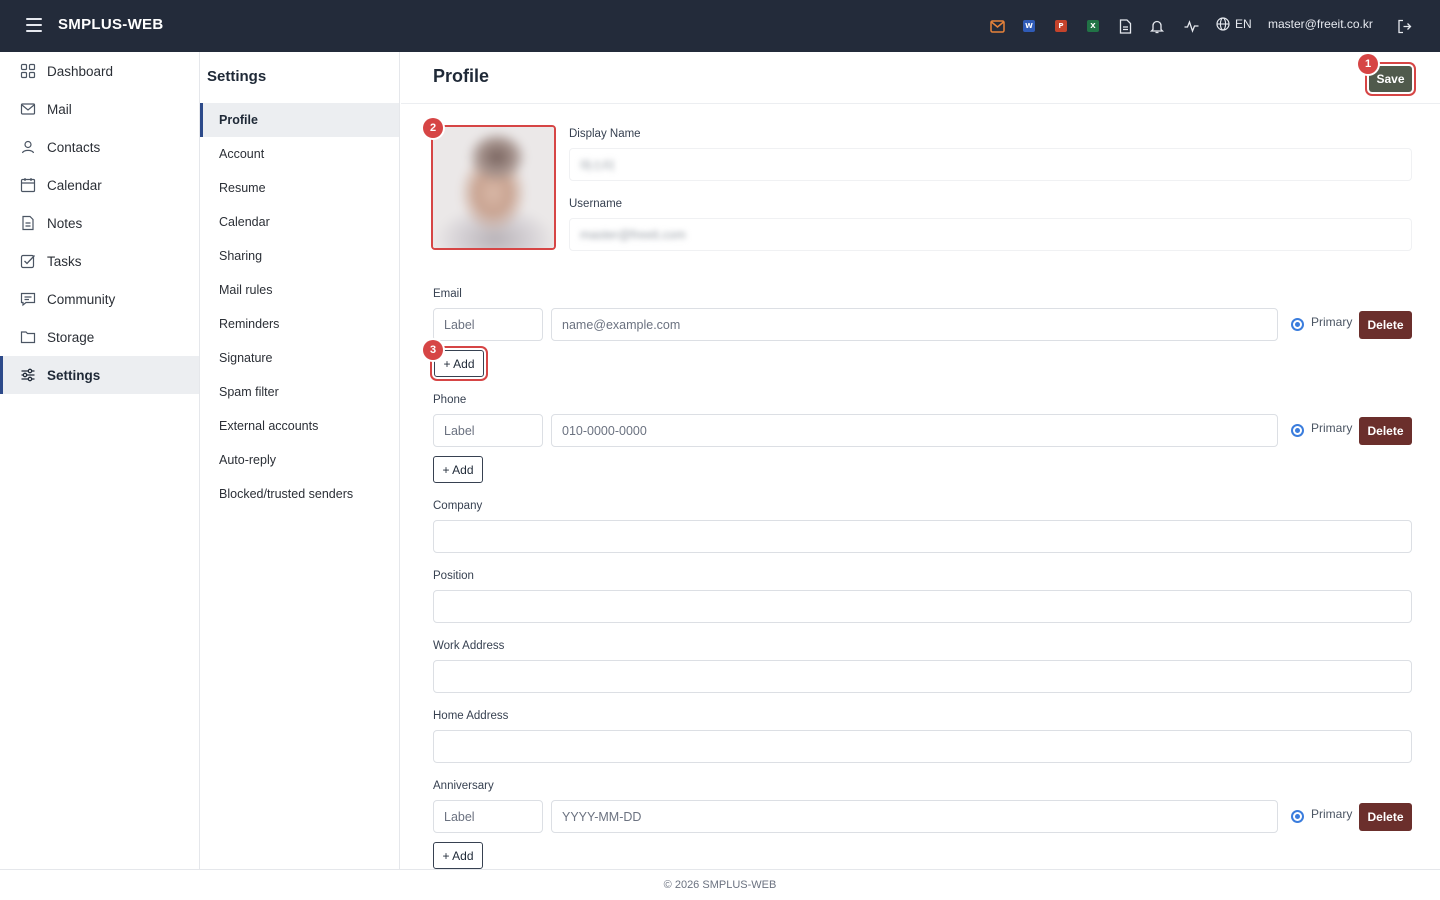 The image size is (1440, 900). Describe the element at coordinates (1404, 26) in the screenshot. I see `logout-icon` at that location.